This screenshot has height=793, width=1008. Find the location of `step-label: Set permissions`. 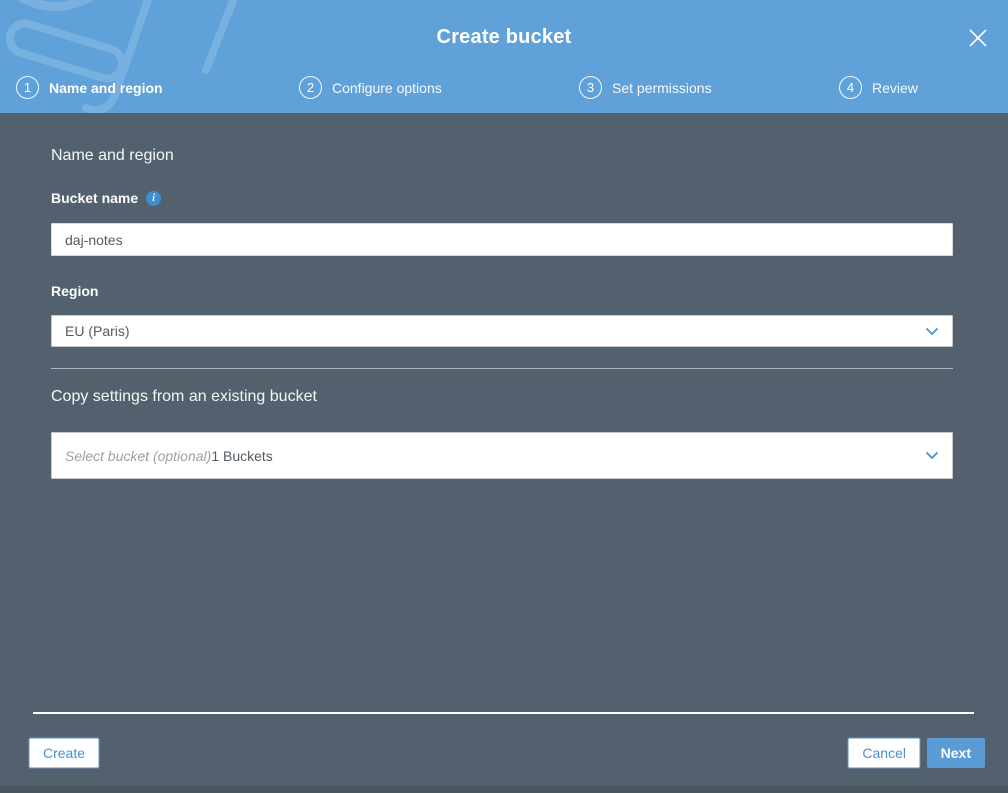

step-label: Set permissions is located at coordinates (662, 87).